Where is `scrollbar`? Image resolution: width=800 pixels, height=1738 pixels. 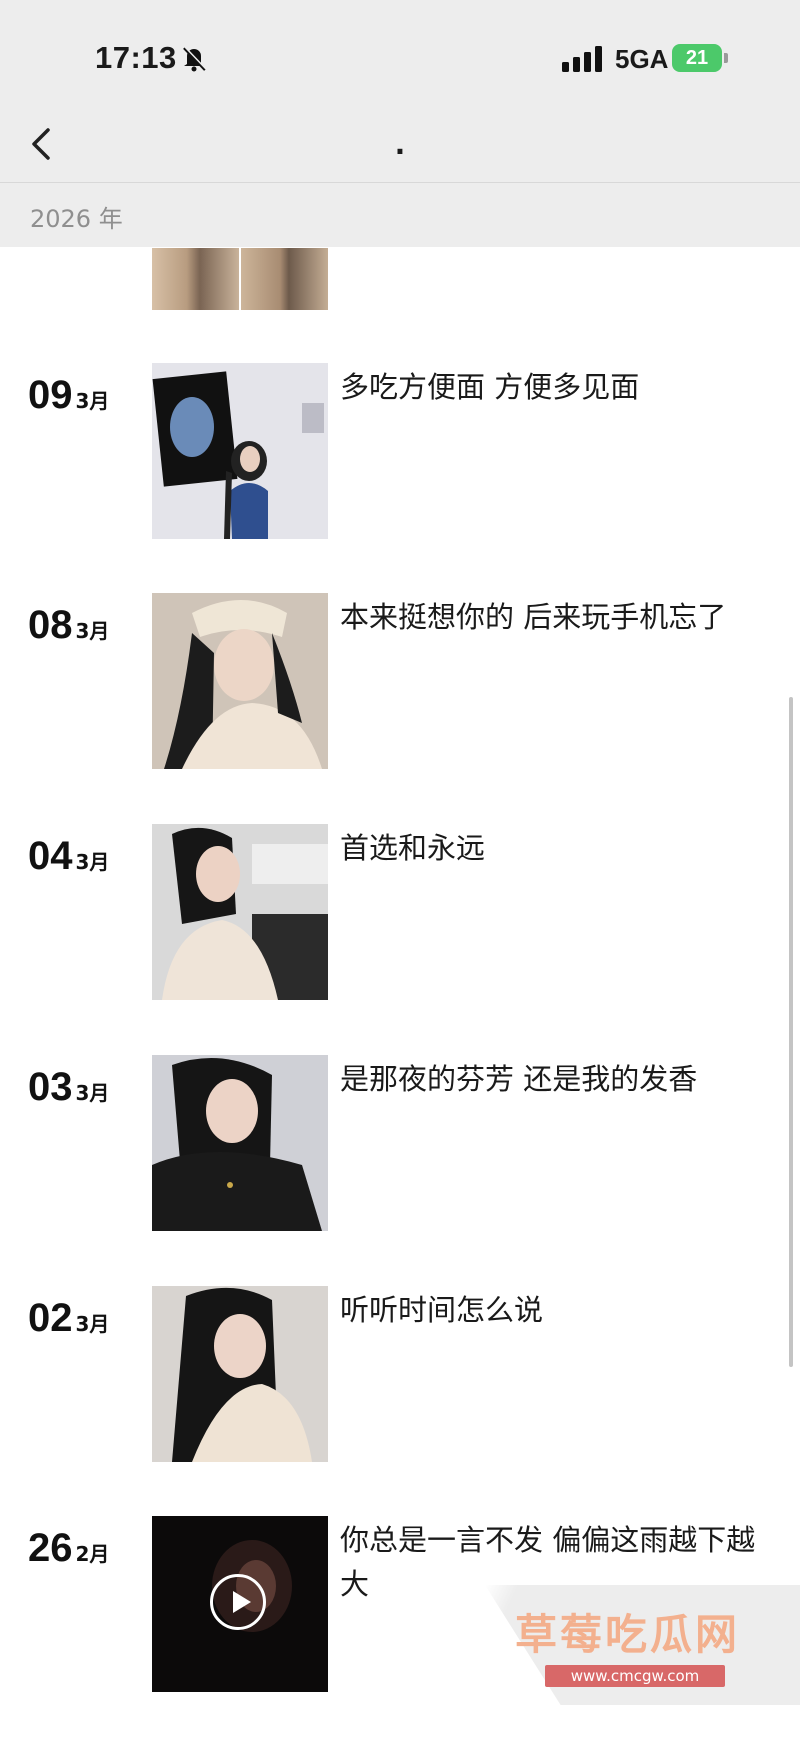
scrollbar is located at coordinates (791, 1032).